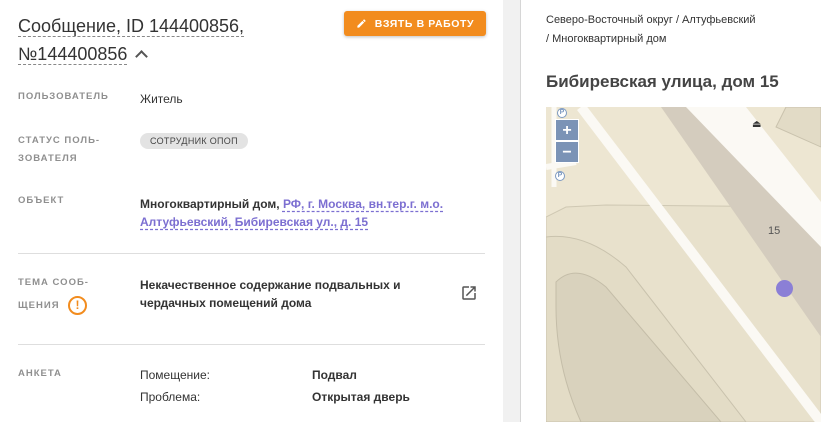  Describe the element at coordinates (567, 152) in the screenshot. I see `zoom-out-button: −` at that location.